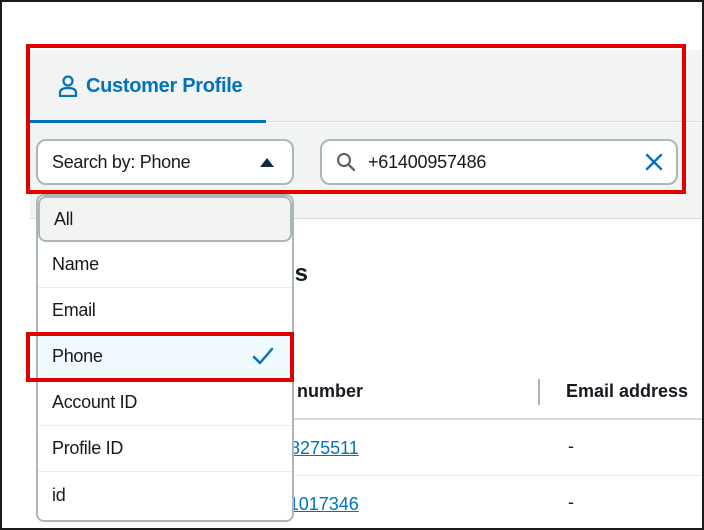 The height and width of the screenshot is (530, 704). I want to click on search-input: +61400957486, so click(499, 162).